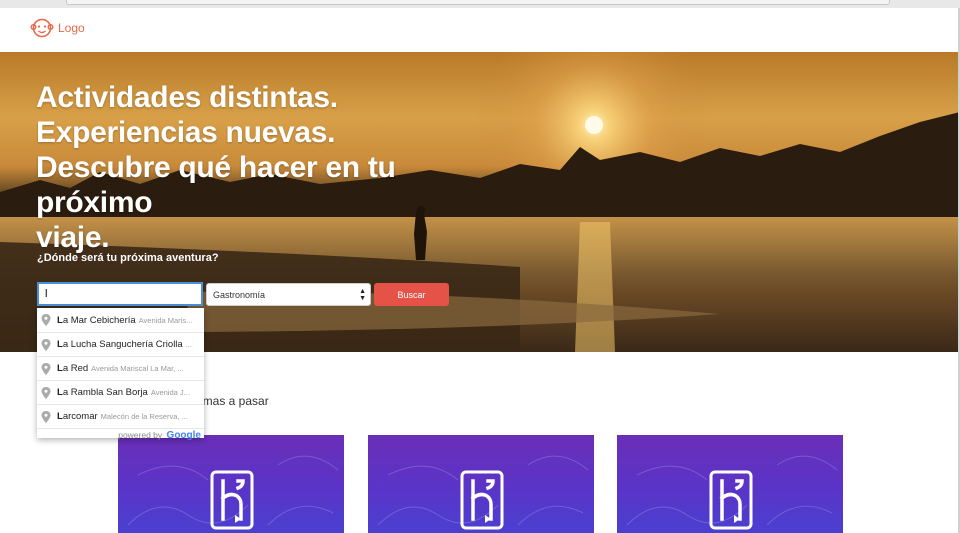  I want to click on google-wordmark: Google, so click(183, 435).